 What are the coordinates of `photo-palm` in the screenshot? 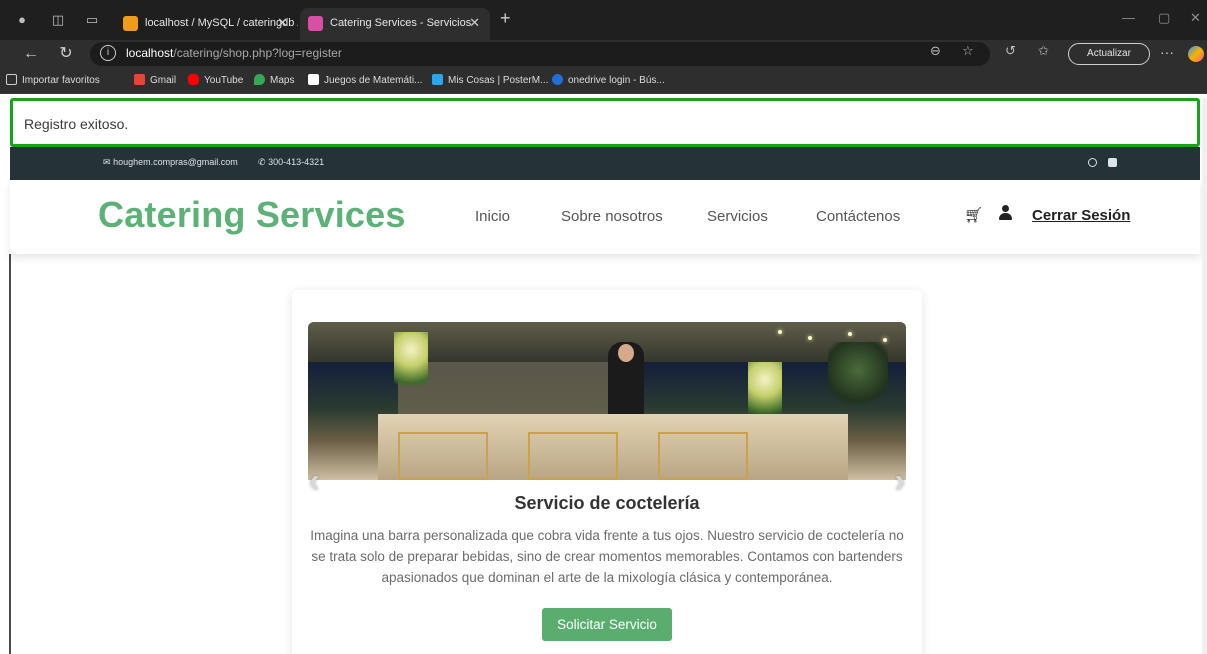 It's located at (858, 377).